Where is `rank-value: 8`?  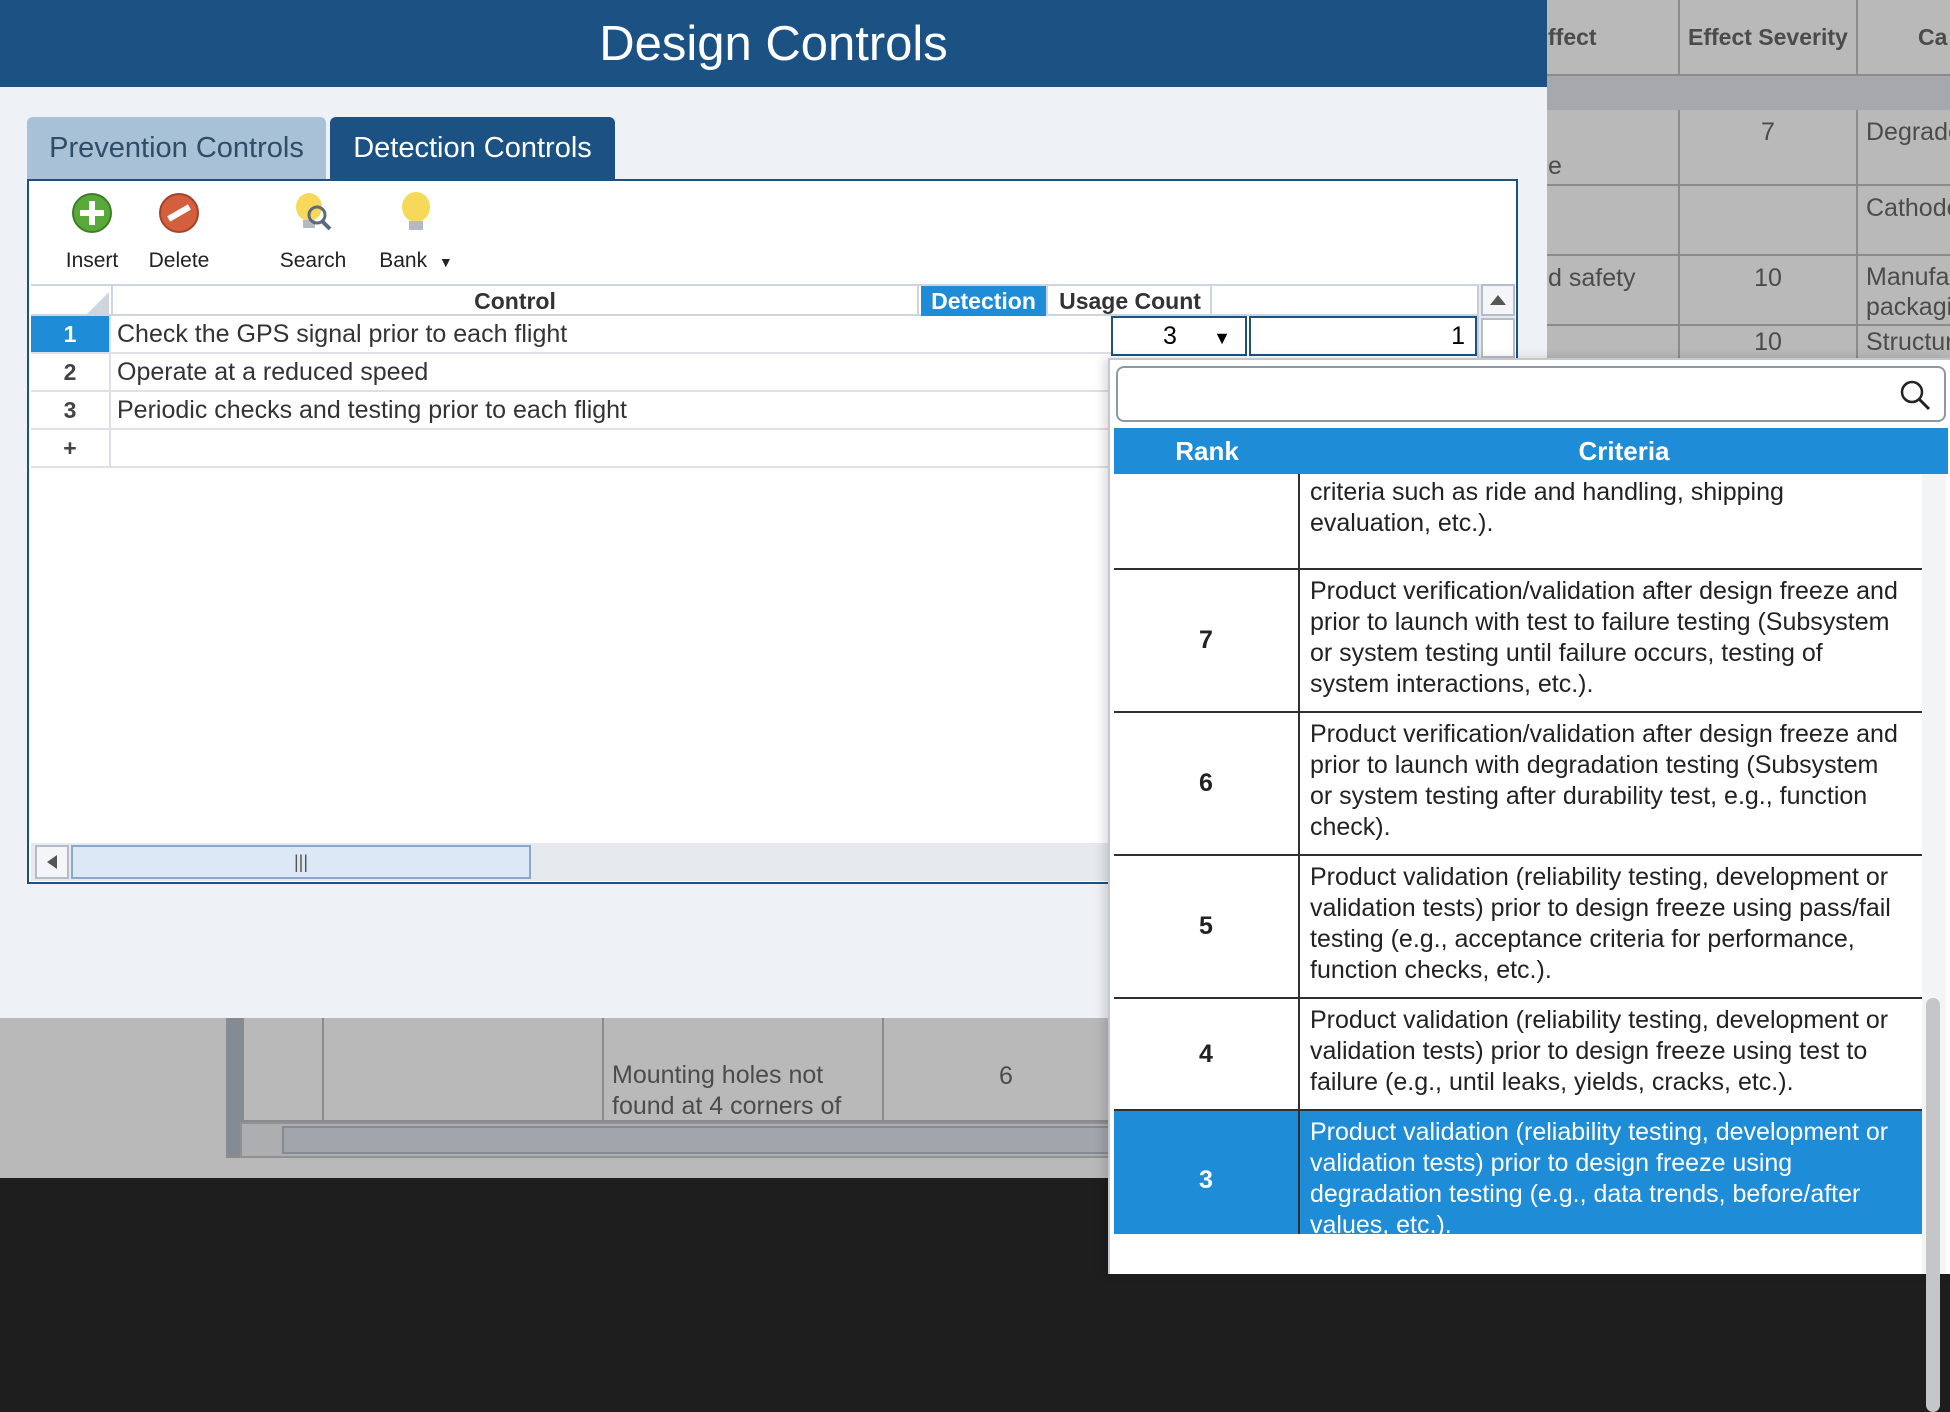 rank-value: 8 is located at coordinates (1207, 521).